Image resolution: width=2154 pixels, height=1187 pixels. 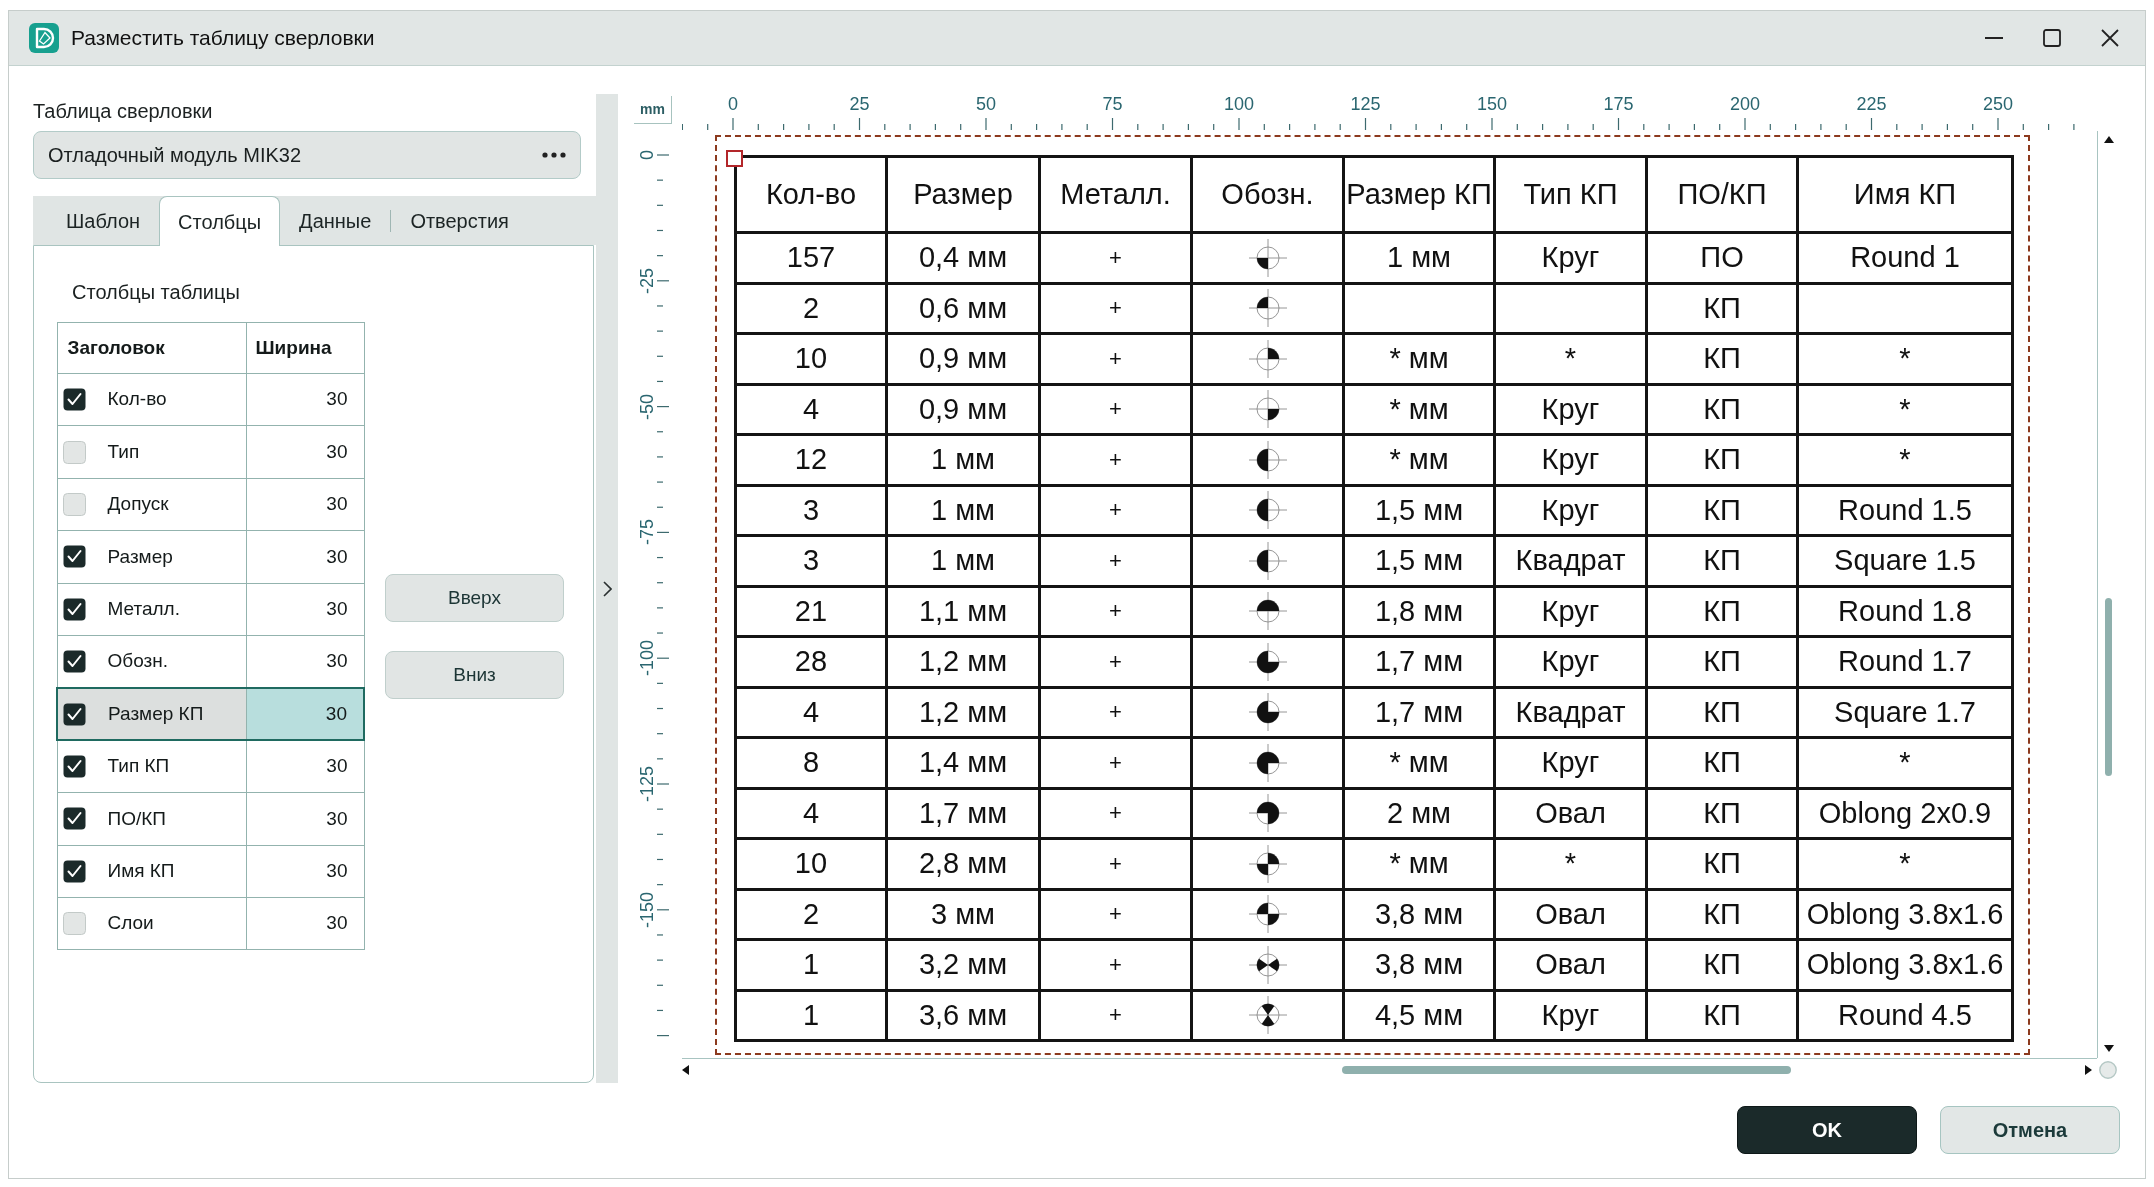 What do you see at coordinates (1419, 560) in the screenshot?
I see `table-cell: 1,5 мм` at bounding box center [1419, 560].